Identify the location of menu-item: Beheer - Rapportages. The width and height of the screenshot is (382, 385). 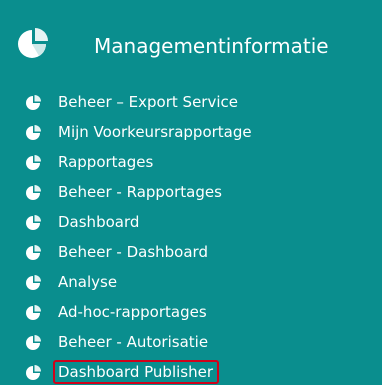
(124, 192).